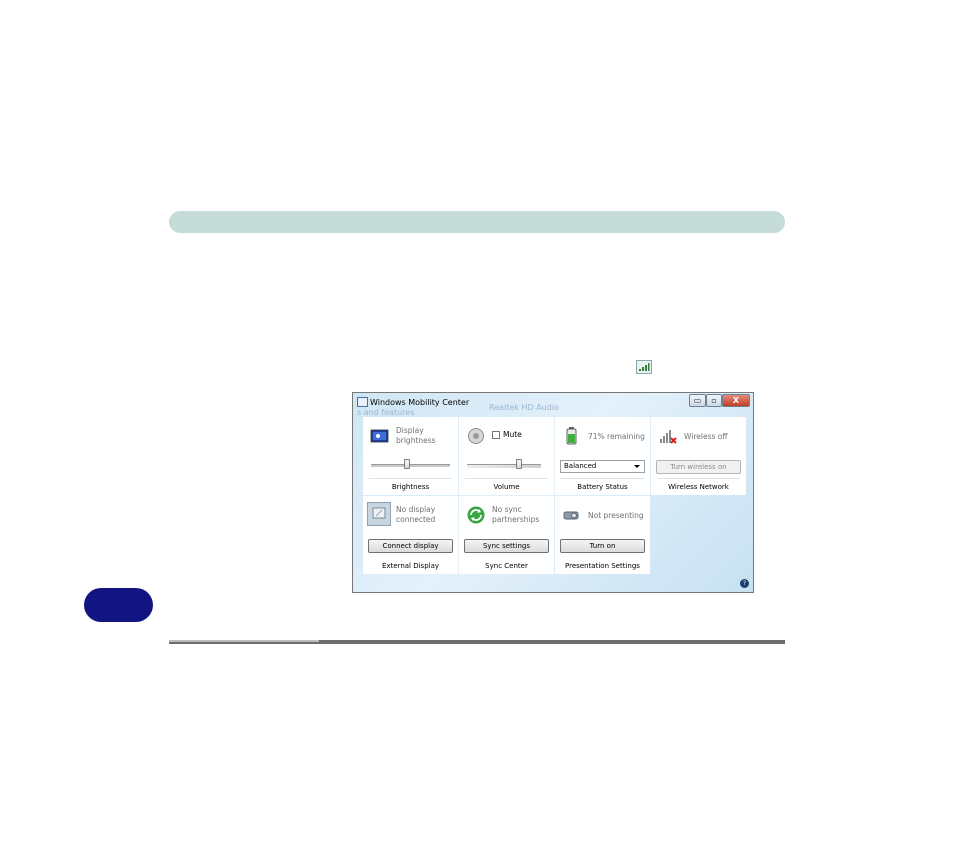 This screenshot has width=954, height=860. What do you see at coordinates (416, 435) in the screenshot?
I see `brightness-status: Display brightness` at bounding box center [416, 435].